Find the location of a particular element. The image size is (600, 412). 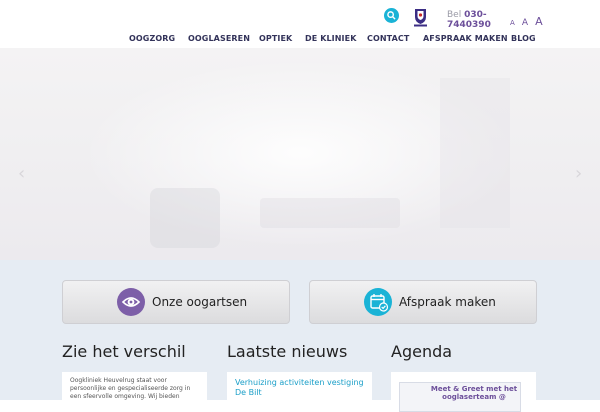

difference-title: Zie het verschil is located at coordinates (124, 351).